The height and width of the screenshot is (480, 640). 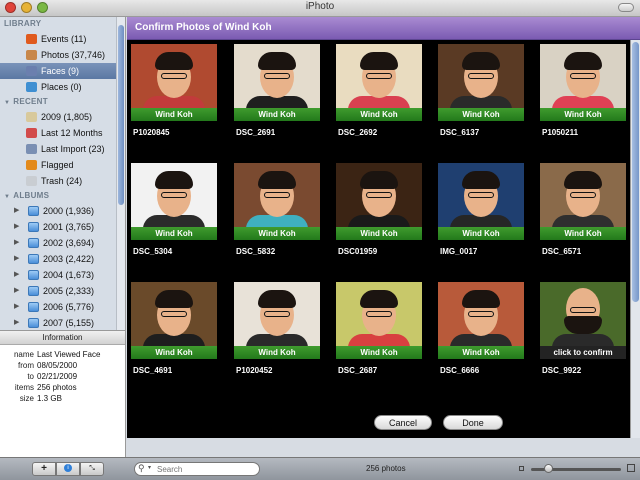 I want to click on click-to-confirm-label: click to confirm, so click(x=583, y=352).